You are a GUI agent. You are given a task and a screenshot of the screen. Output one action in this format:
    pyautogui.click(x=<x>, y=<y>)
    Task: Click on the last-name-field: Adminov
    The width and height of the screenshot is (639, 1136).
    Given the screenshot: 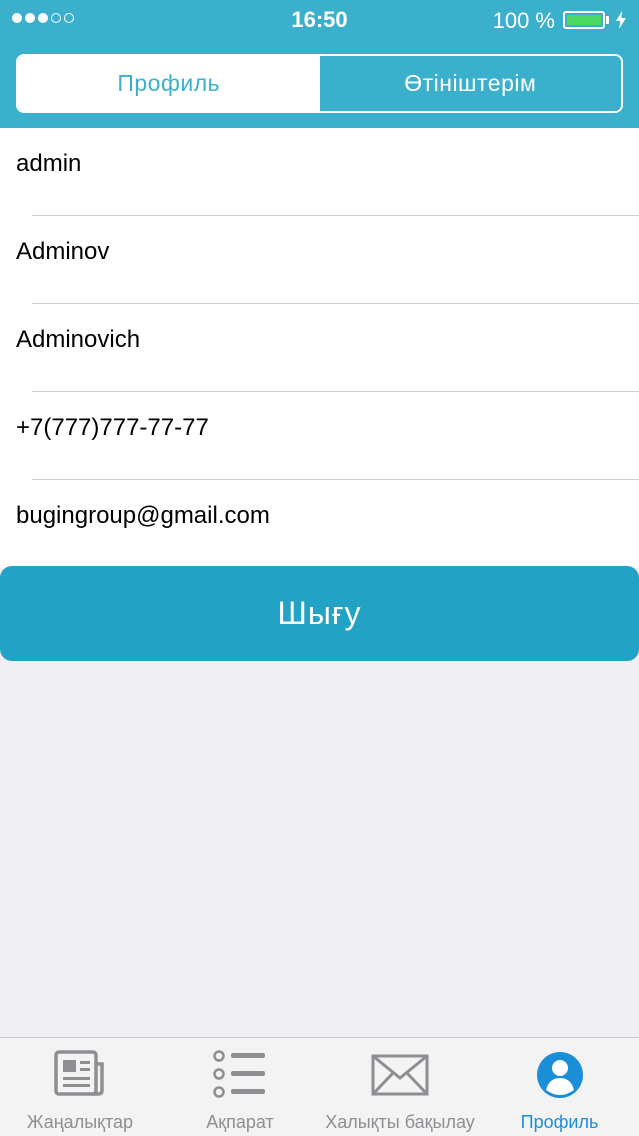 What is the action you would take?
    pyautogui.click(x=319, y=260)
    